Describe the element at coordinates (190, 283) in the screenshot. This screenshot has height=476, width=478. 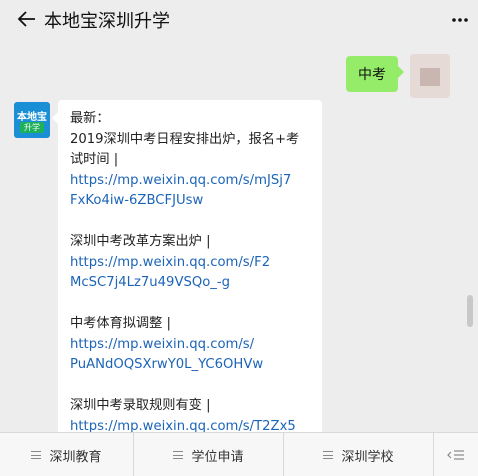
I see `article-link: McSC7j4Lz7u49VSQo_-g` at that location.